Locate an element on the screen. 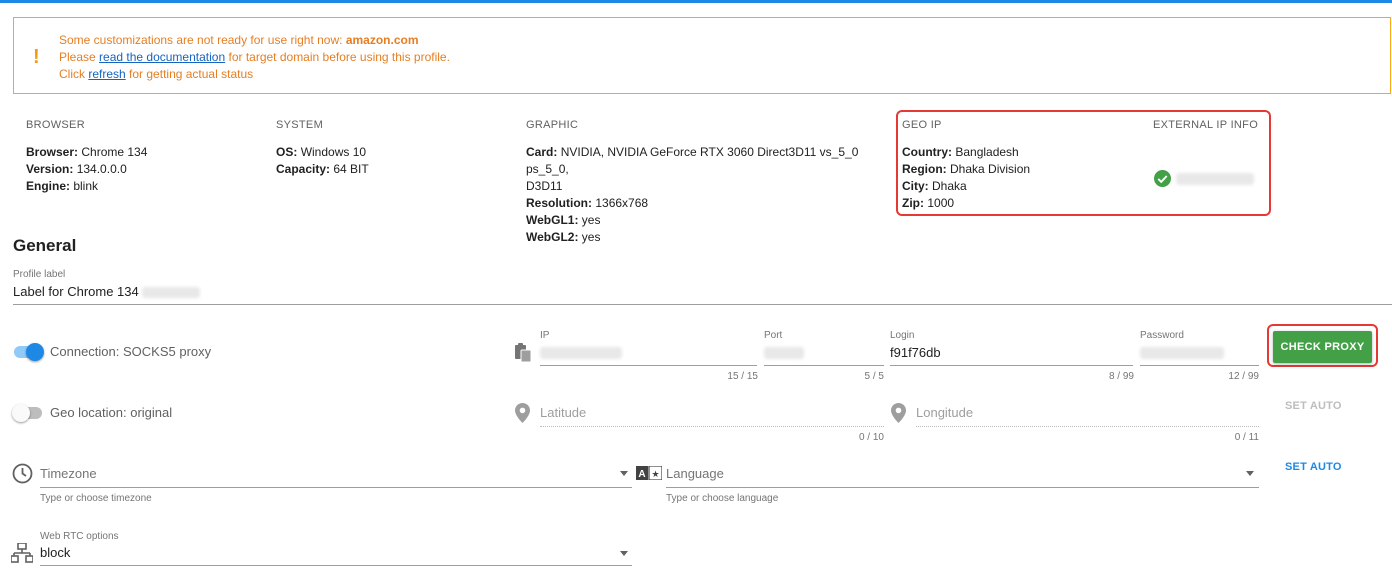 This screenshot has height=581, width=1392. region-value: Dhaka Division is located at coordinates (990, 169).